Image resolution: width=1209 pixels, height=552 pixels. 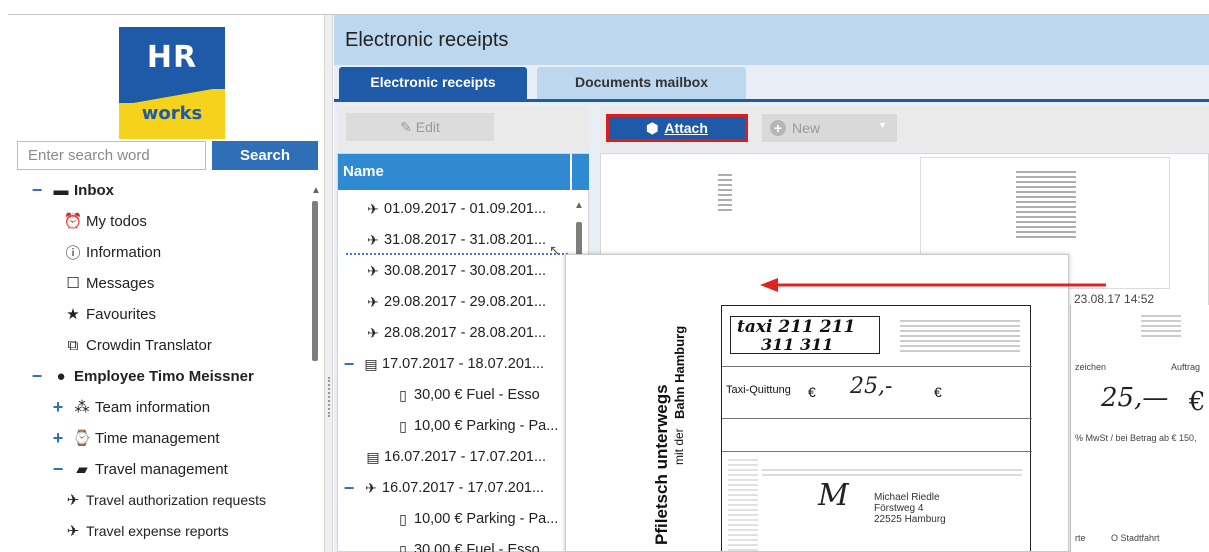 I want to click on receipt-vertical-text-3: Bahn Hamburg, so click(x=679, y=372).